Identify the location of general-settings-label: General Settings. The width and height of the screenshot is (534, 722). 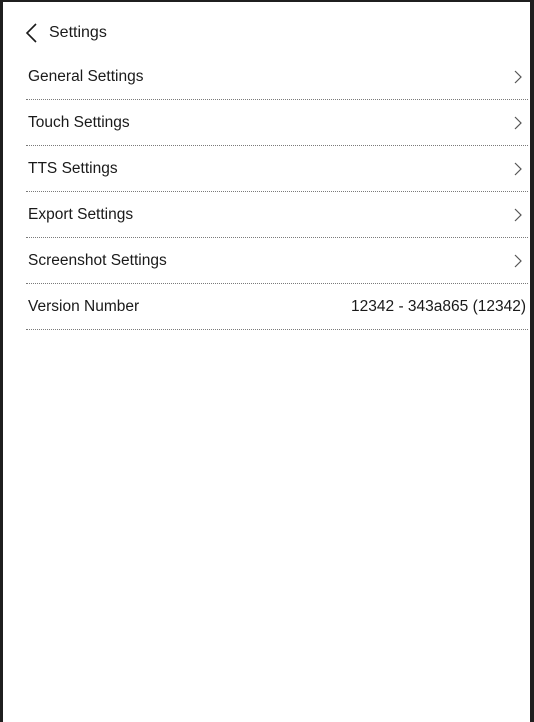
(86, 76).